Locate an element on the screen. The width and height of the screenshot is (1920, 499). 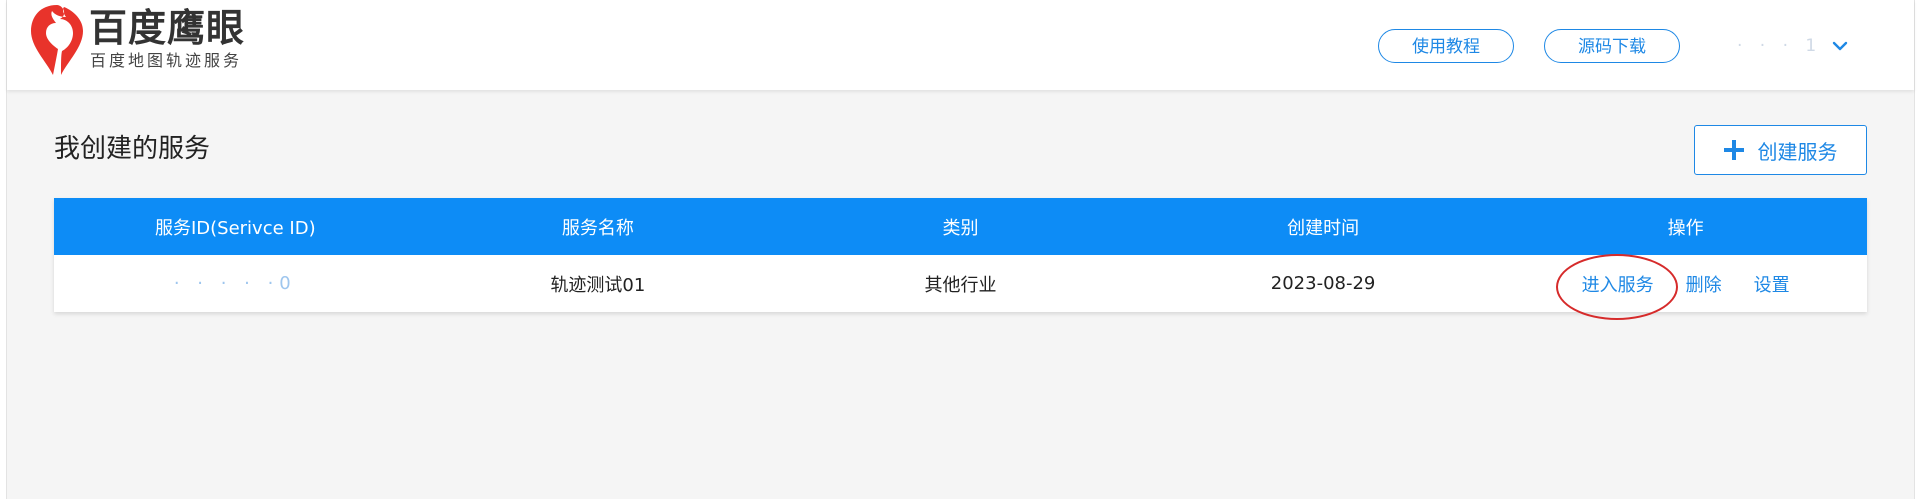
page-title: 我创建的服务 is located at coordinates (132, 149).